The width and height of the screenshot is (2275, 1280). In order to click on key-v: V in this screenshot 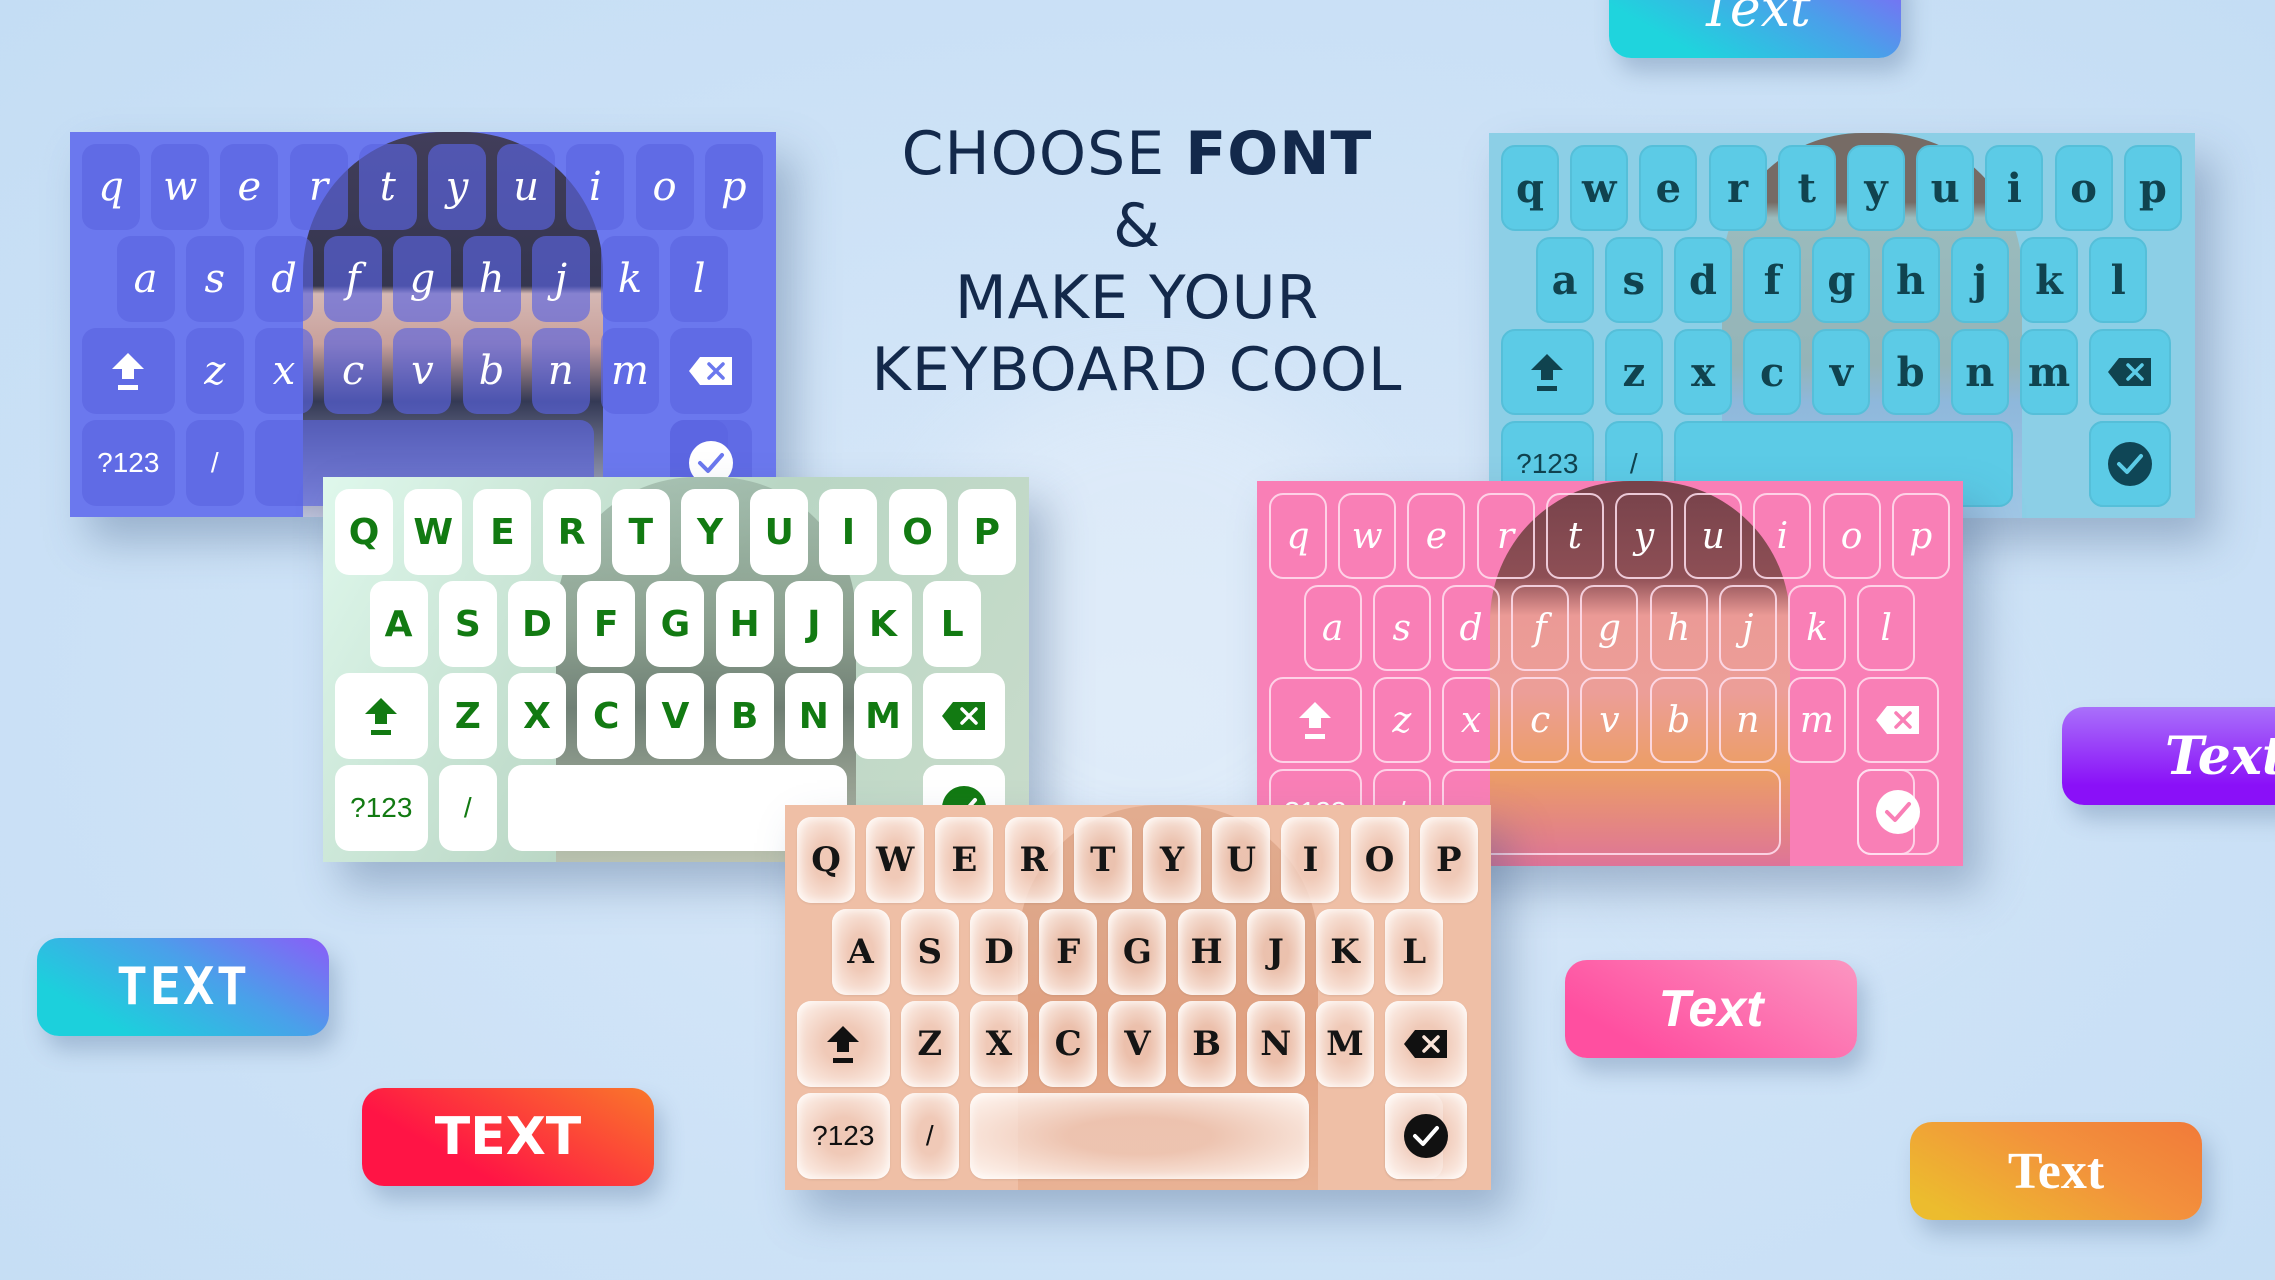, I will do `click(1137, 1044)`.